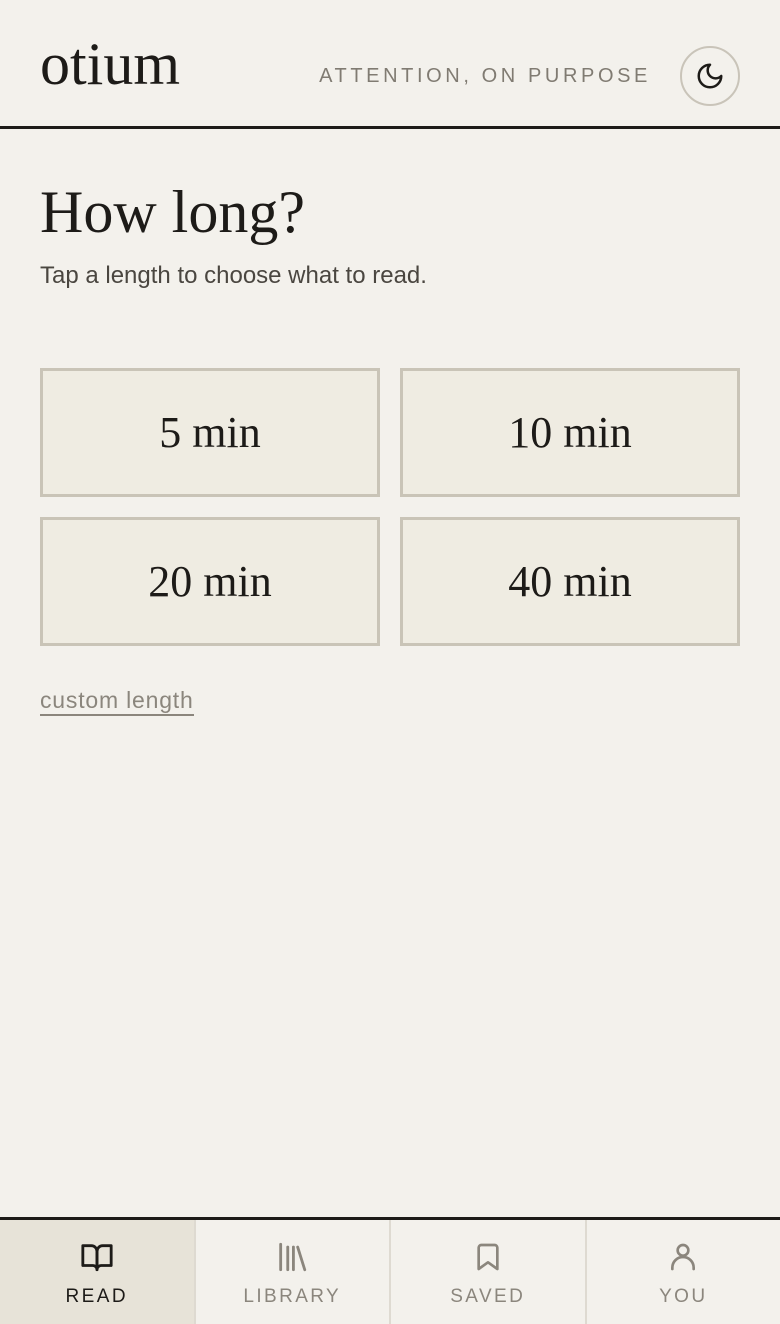  I want to click on bookmark-icon, so click(488, 1257).